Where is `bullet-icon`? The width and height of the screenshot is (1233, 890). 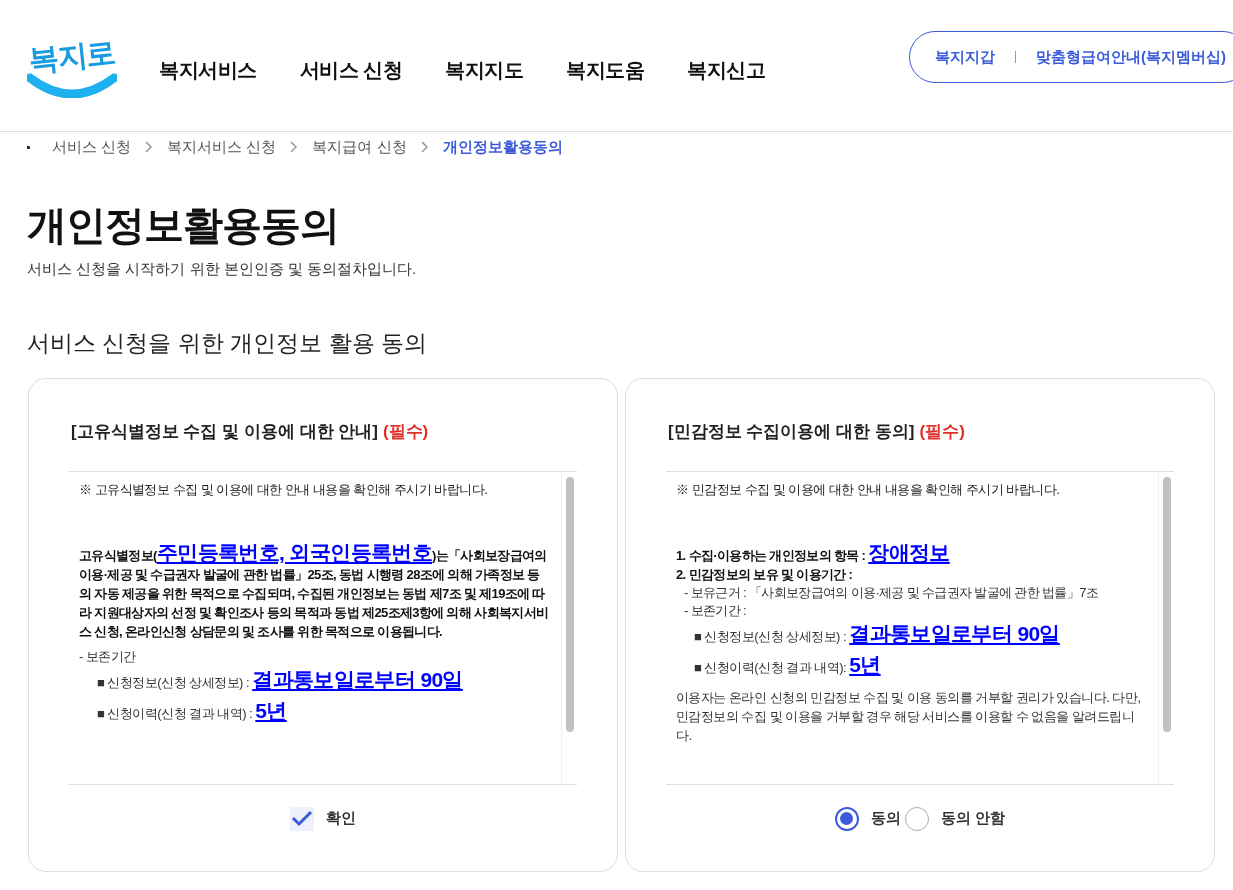 bullet-icon is located at coordinates (28, 147).